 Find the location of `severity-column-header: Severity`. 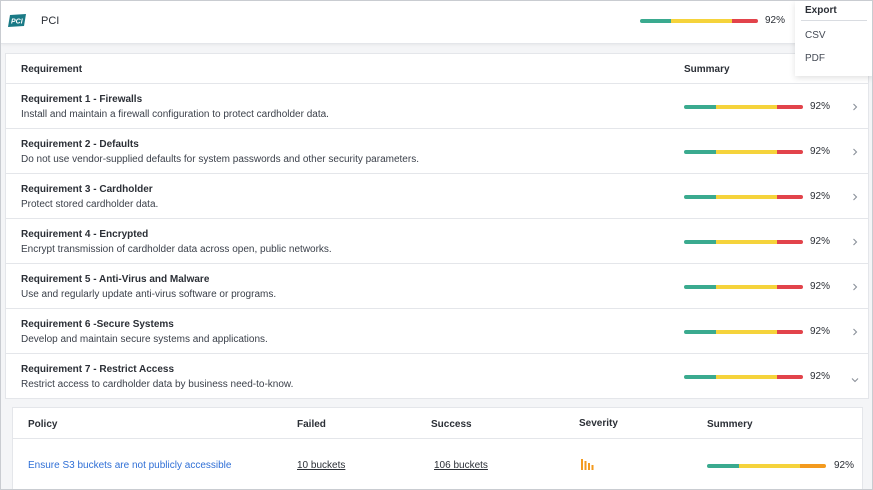

severity-column-header: Severity is located at coordinates (598, 423).